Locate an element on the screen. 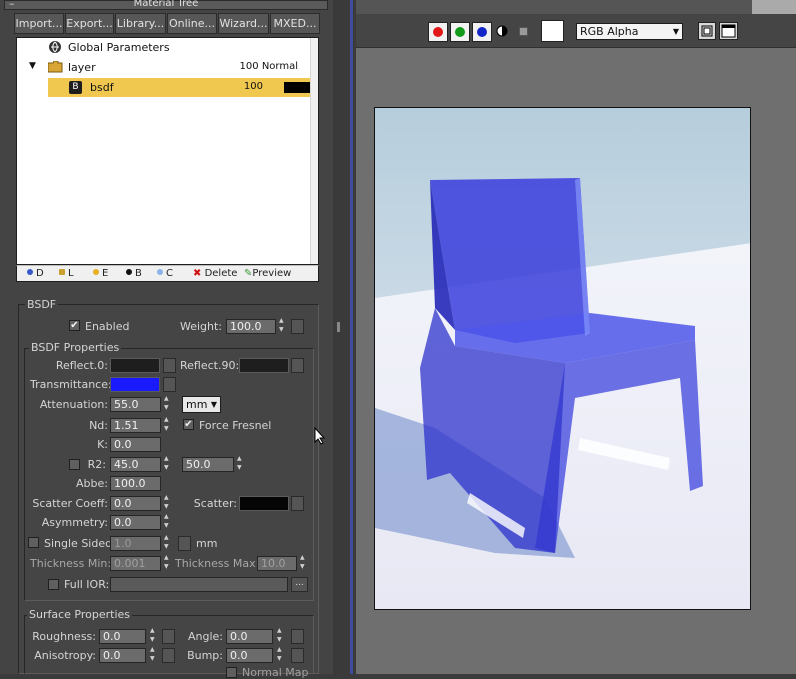 This screenshot has height=679, width=796. single-sided-map-button is located at coordinates (184, 543).